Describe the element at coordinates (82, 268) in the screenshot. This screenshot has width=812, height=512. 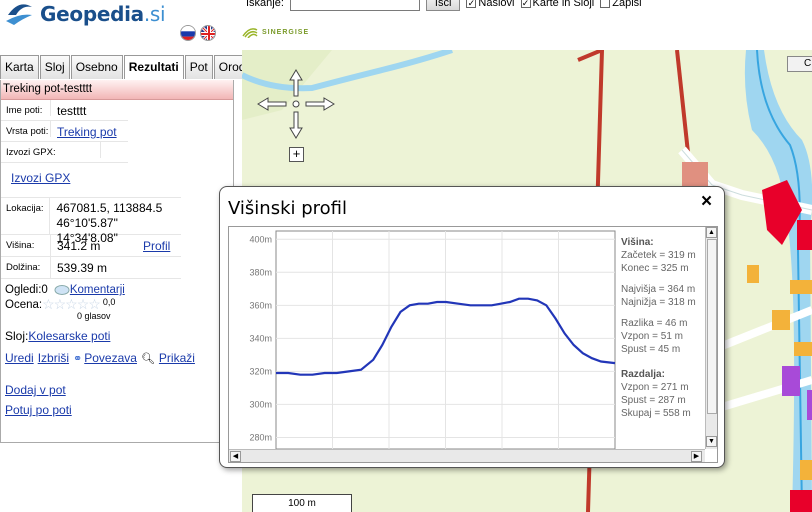
I see `length-value: 539.39 m` at that location.